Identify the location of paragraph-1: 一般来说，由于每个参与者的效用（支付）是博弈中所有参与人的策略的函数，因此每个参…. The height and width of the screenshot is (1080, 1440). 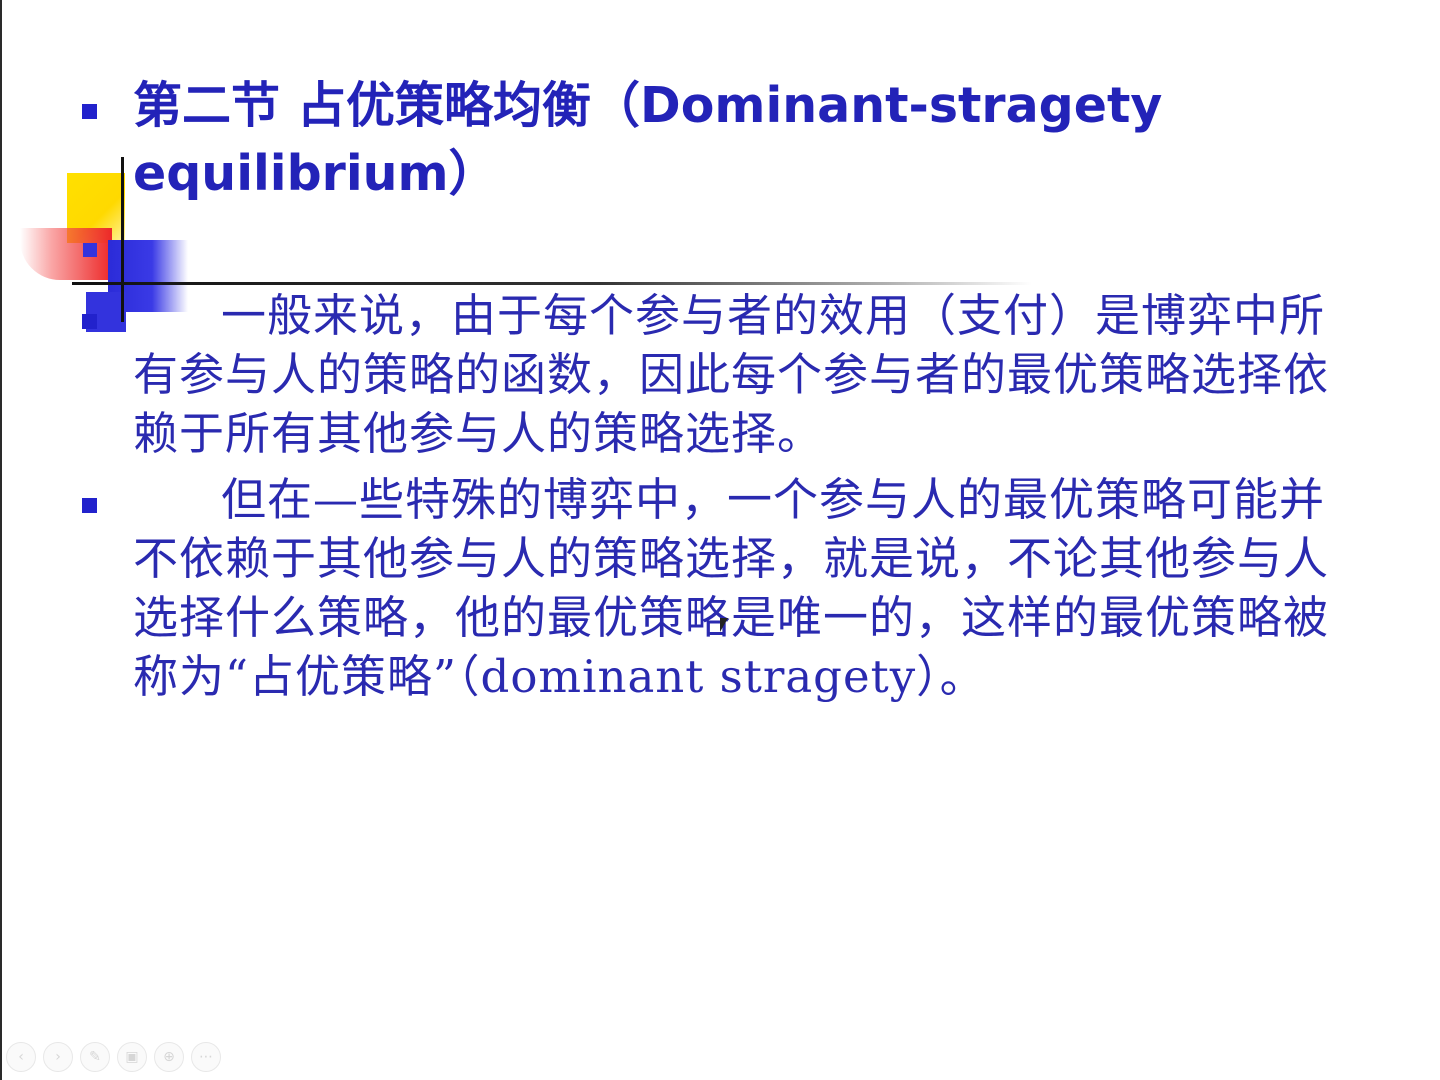
(733, 374).